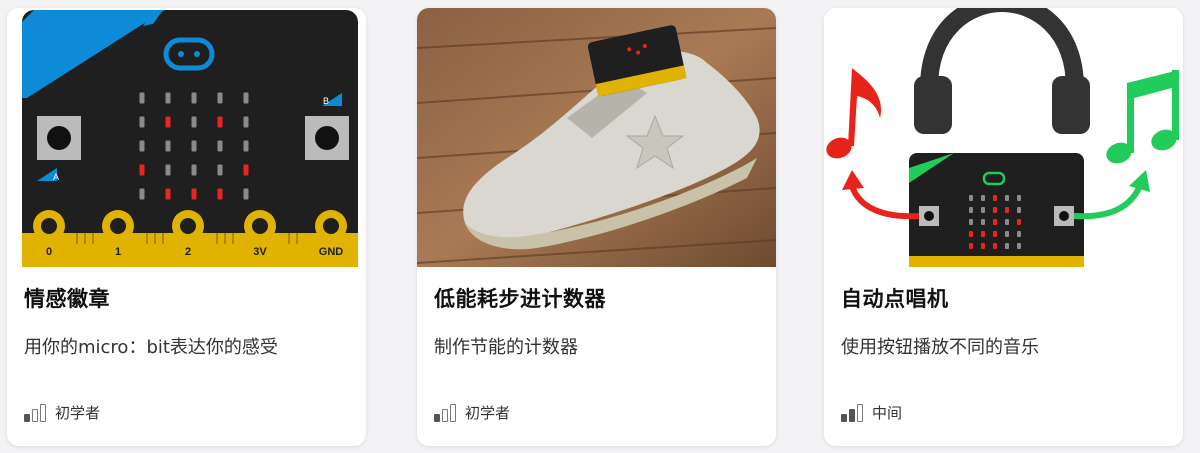 This screenshot has width=1200, height=453. I want to click on card-title: 自动点唱机, so click(895, 299).